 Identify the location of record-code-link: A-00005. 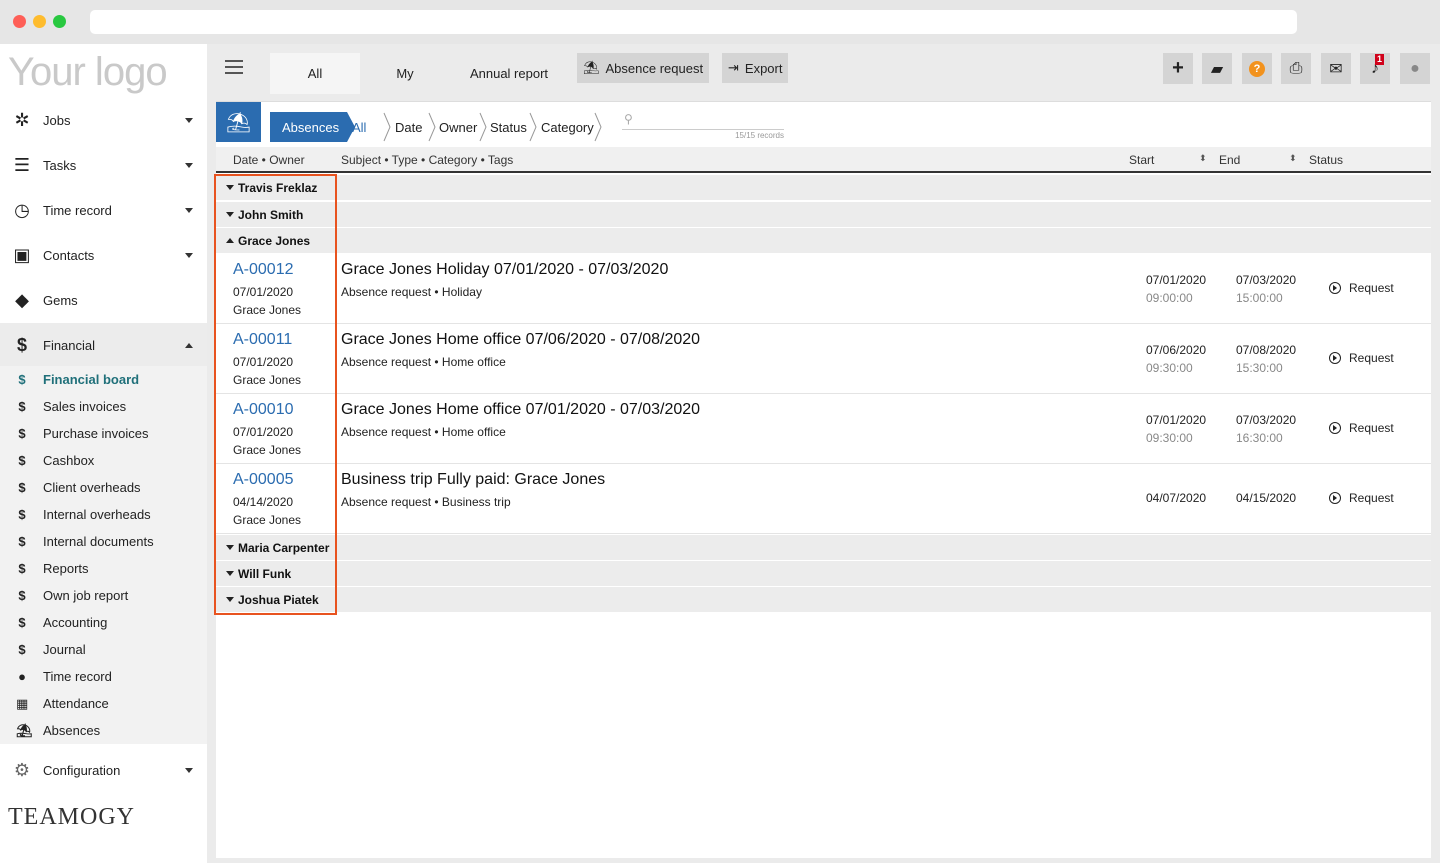
(263, 480).